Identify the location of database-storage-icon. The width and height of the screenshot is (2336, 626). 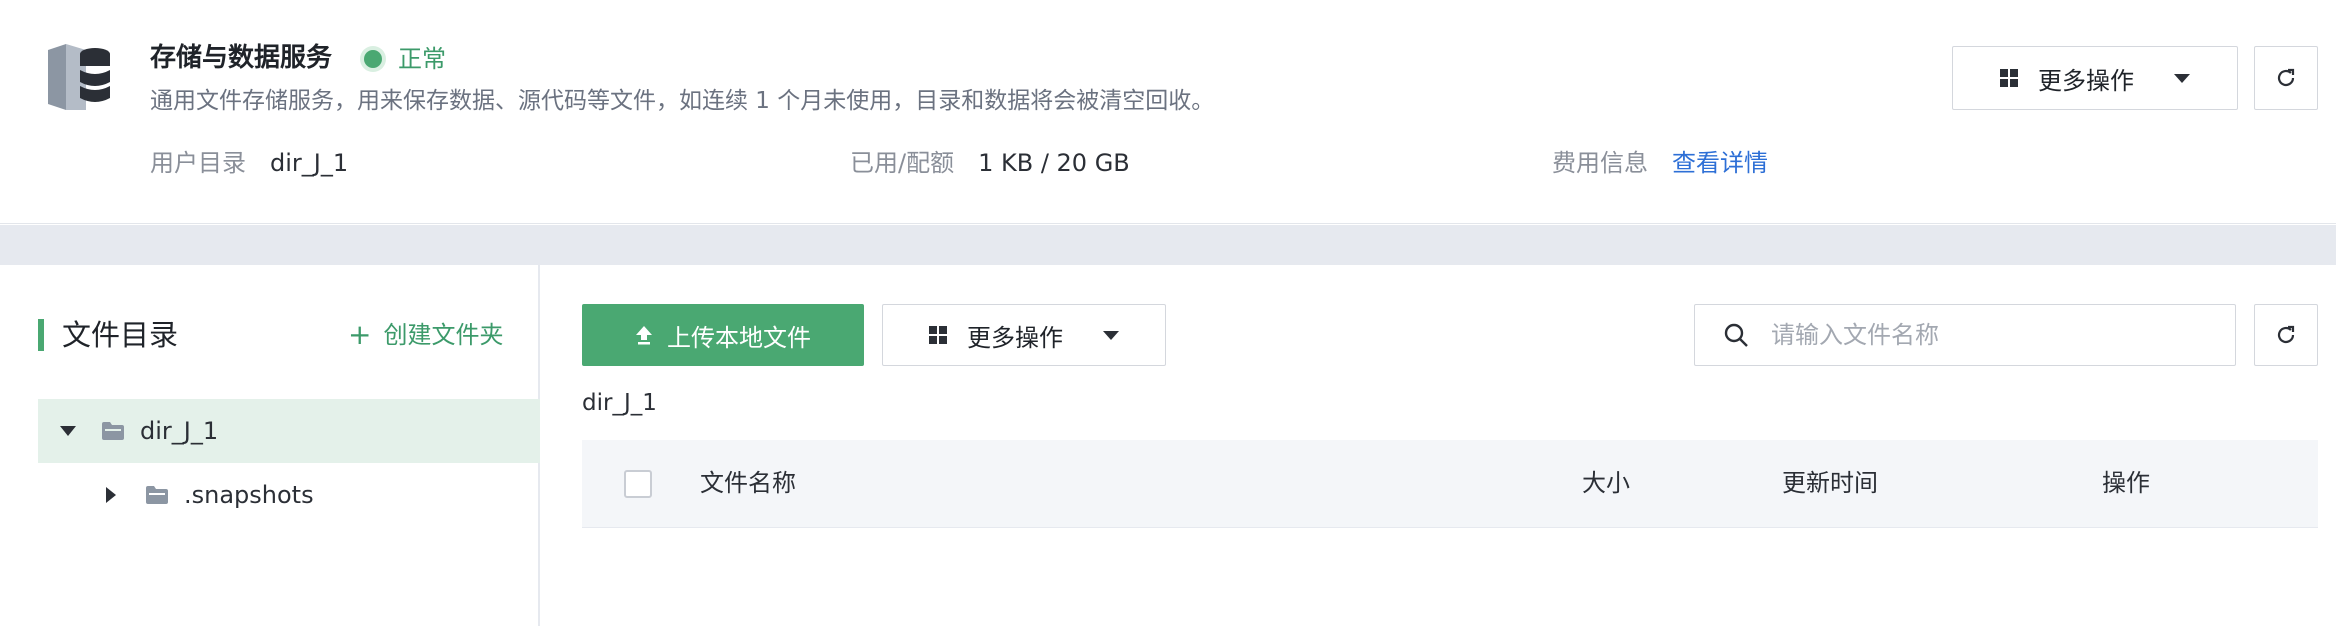
(79, 77).